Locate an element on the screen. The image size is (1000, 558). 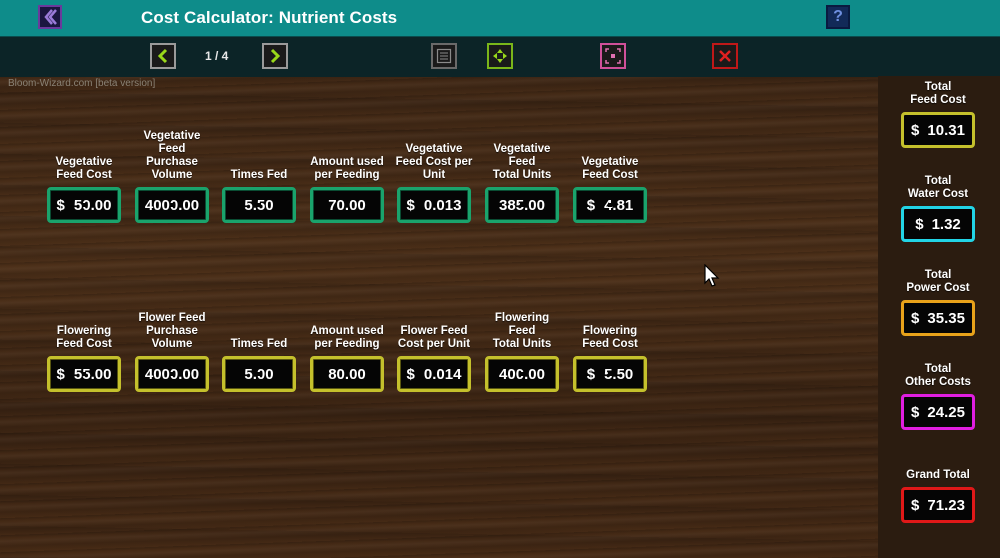
total-value-1: $10.31 is located at coordinates (938, 130).